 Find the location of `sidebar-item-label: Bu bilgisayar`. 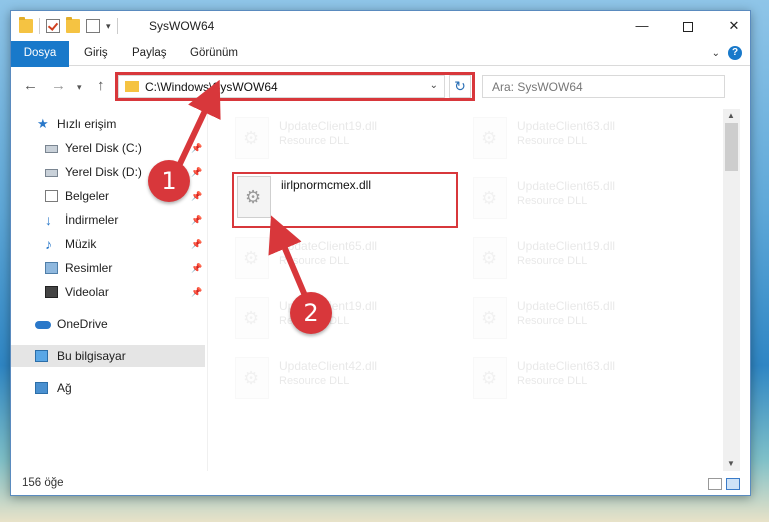

sidebar-item-label: Bu bilgisayar is located at coordinates (91, 356).